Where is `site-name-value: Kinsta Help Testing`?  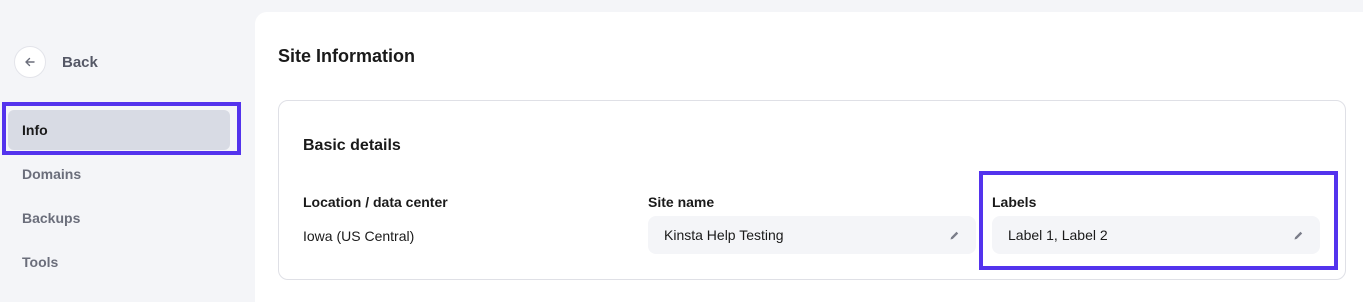
site-name-value: Kinsta Help Testing is located at coordinates (724, 235).